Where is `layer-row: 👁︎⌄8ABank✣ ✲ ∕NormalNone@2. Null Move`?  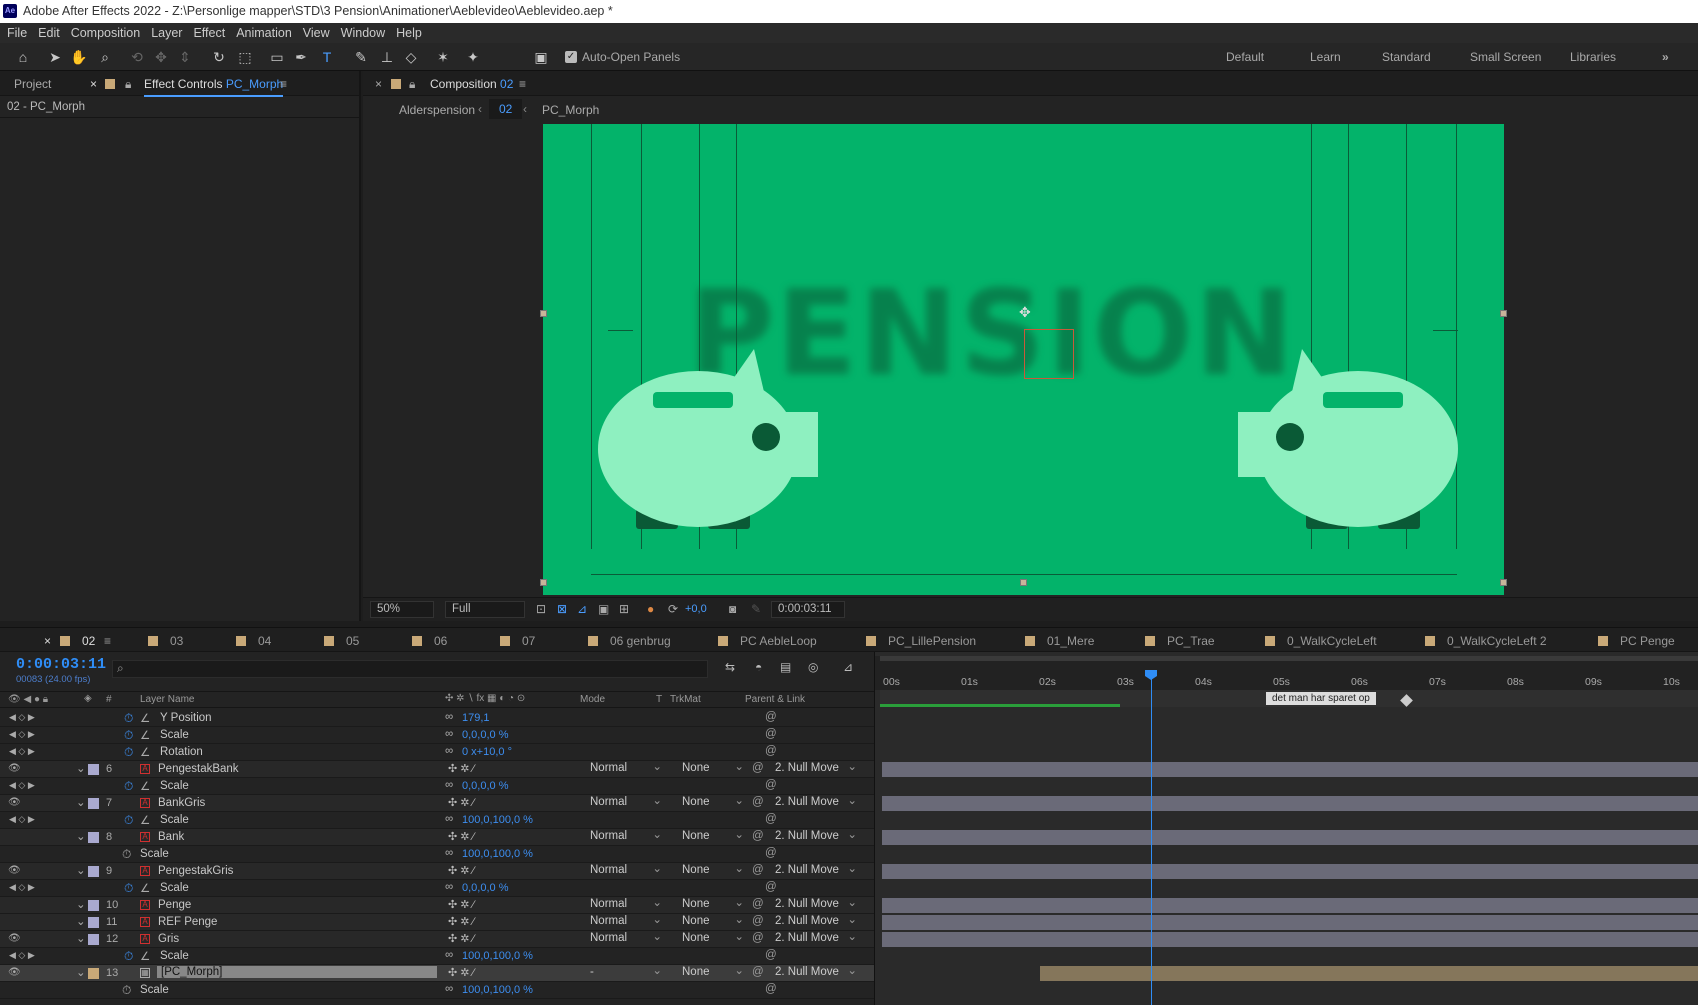 layer-row: 👁︎⌄8ABank✣ ✲ ∕NormalNone@2. Null Move is located at coordinates (437, 836).